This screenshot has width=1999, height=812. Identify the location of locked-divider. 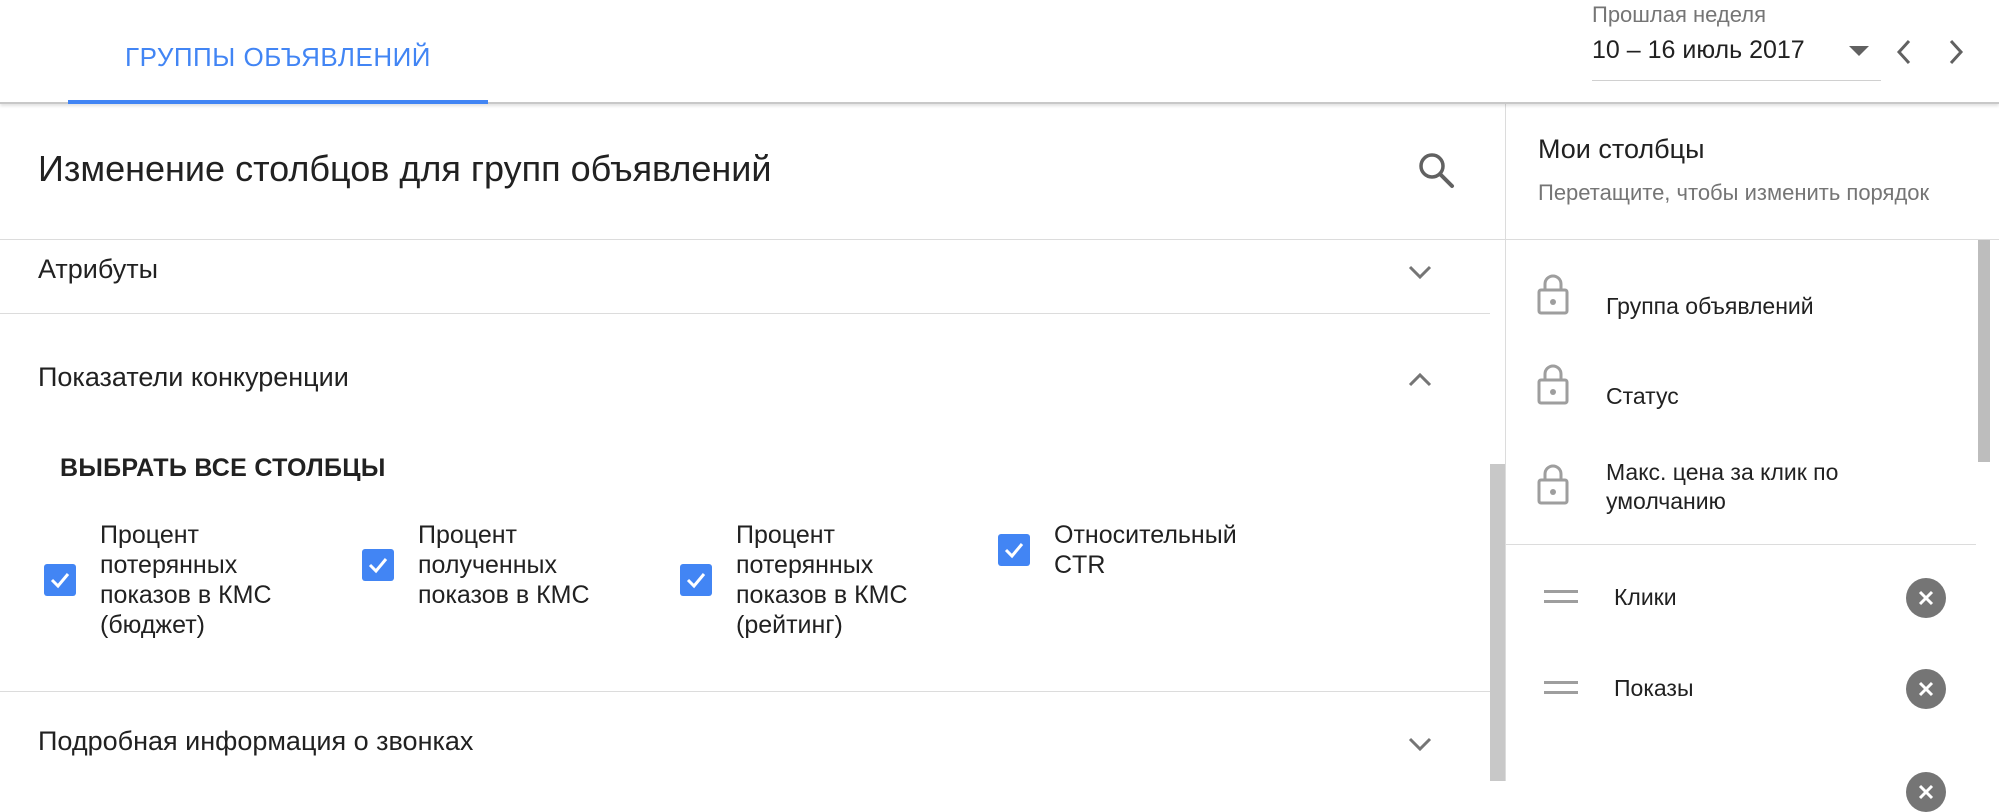
(1741, 544).